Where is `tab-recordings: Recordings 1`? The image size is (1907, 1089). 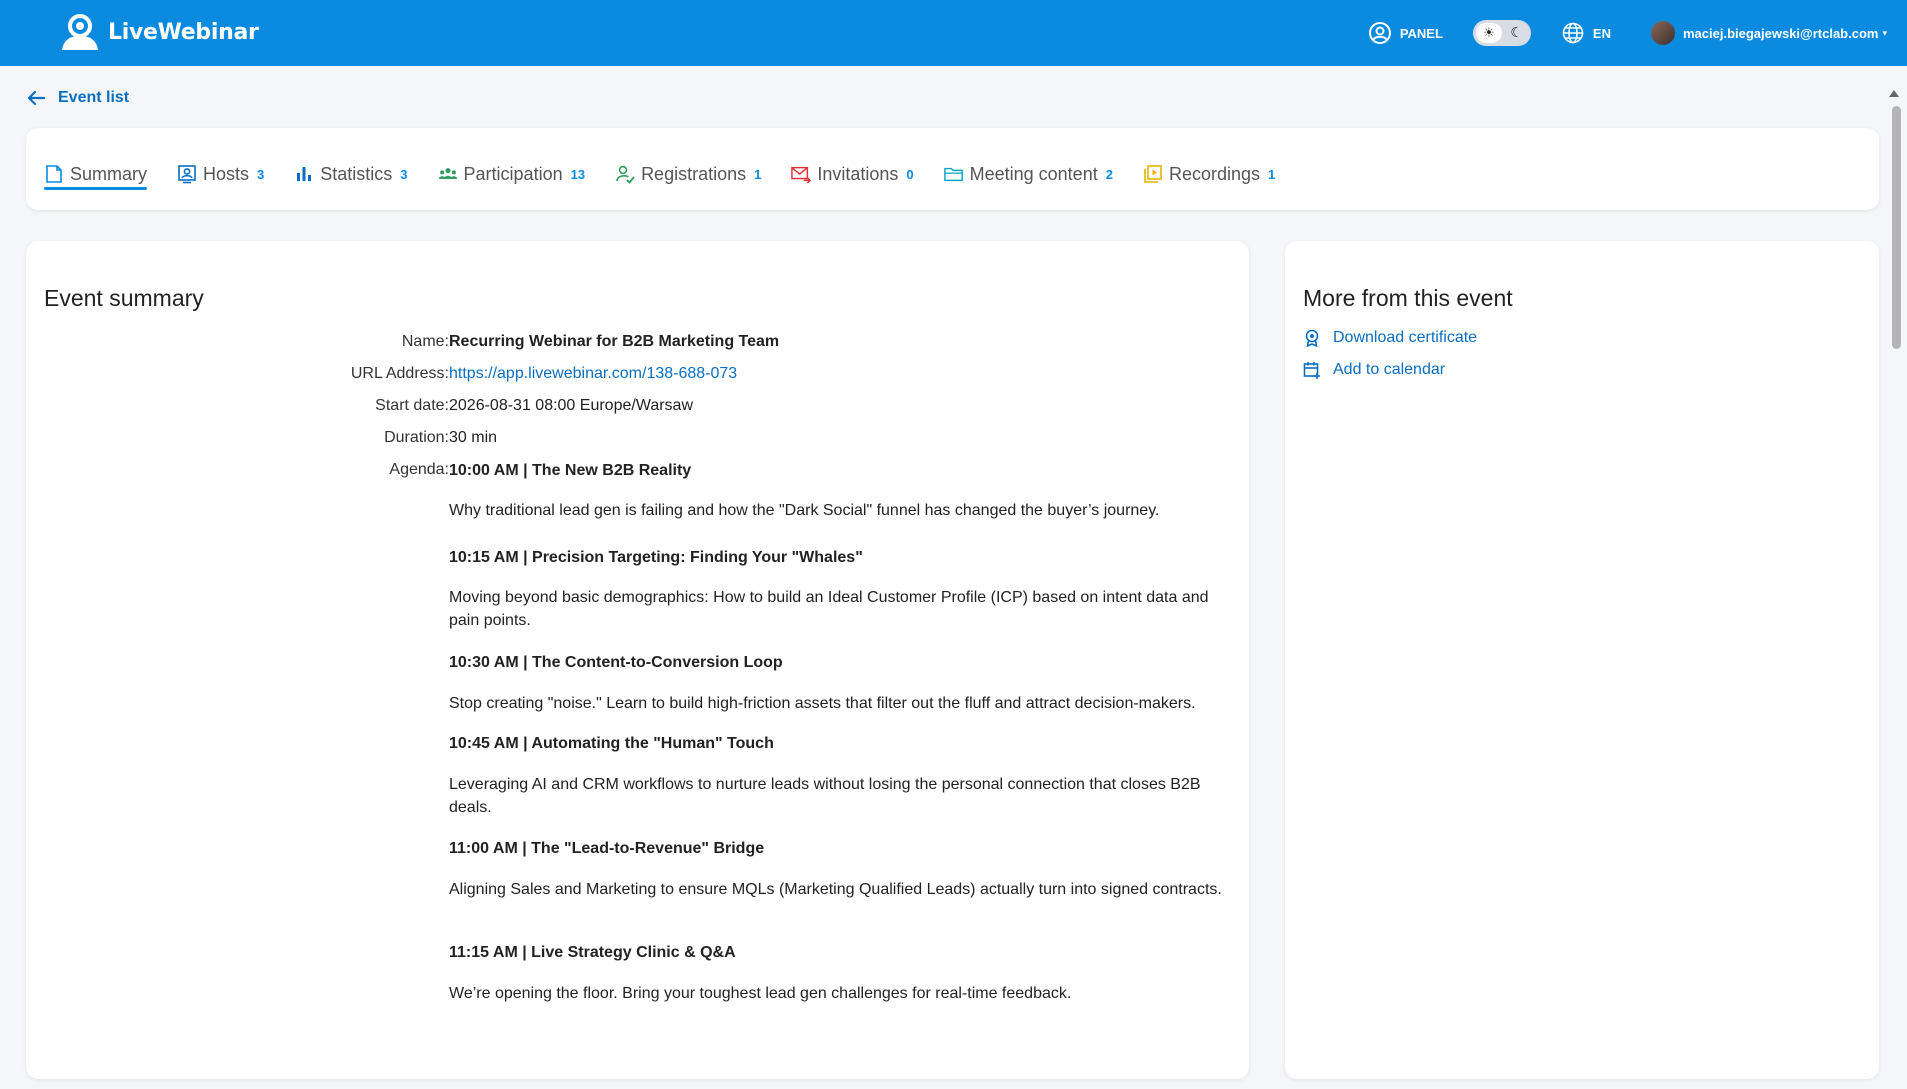
tab-recordings: Recordings 1 is located at coordinates (1209, 174).